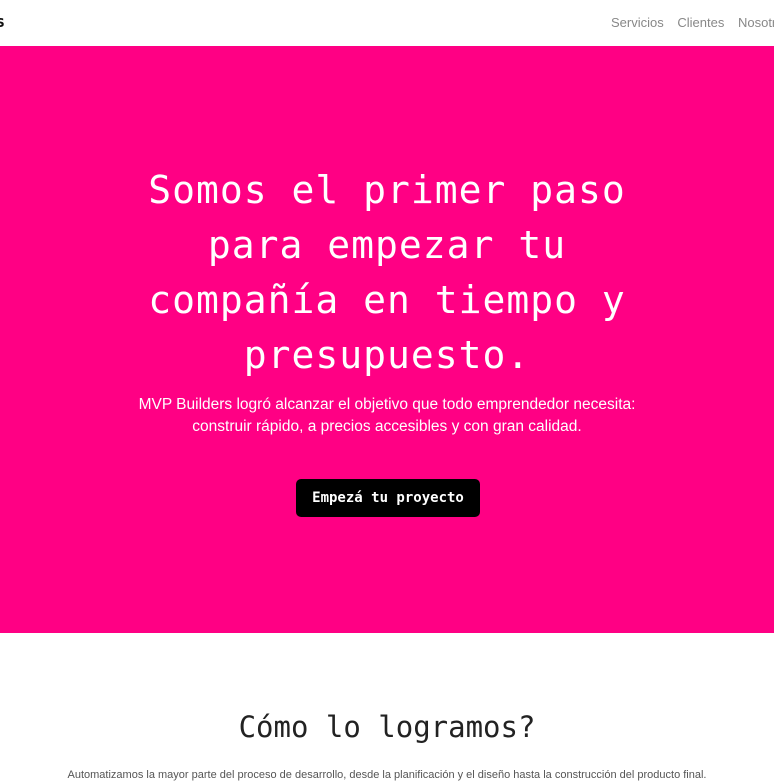  Describe the element at coordinates (700, 22) in the screenshot. I see `nav-link-clientes: Clientes` at that location.